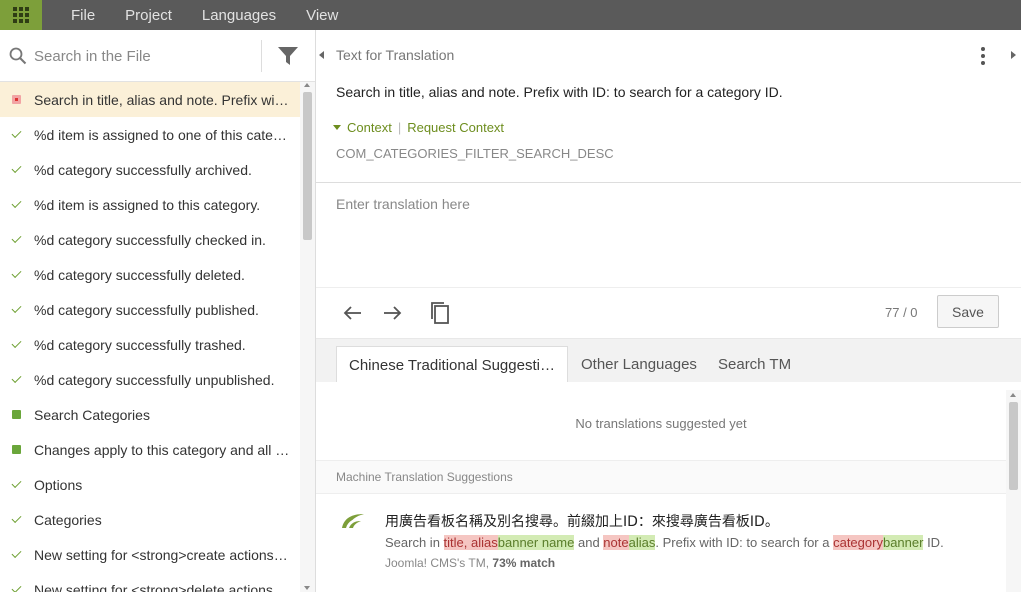 The height and width of the screenshot is (592, 1021). I want to click on list-item: %d category successfully trashed., so click(150, 344).